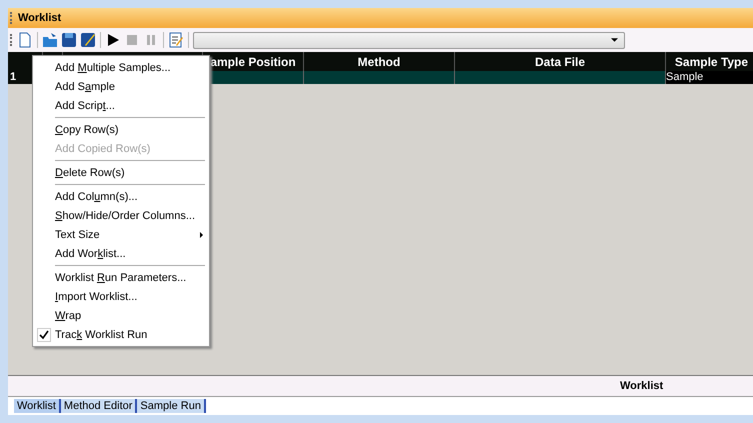 The width and height of the screenshot is (753, 423). Describe the element at coordinates (99, 406) in the screenshot. I see `tab: Method Editor` at that location.